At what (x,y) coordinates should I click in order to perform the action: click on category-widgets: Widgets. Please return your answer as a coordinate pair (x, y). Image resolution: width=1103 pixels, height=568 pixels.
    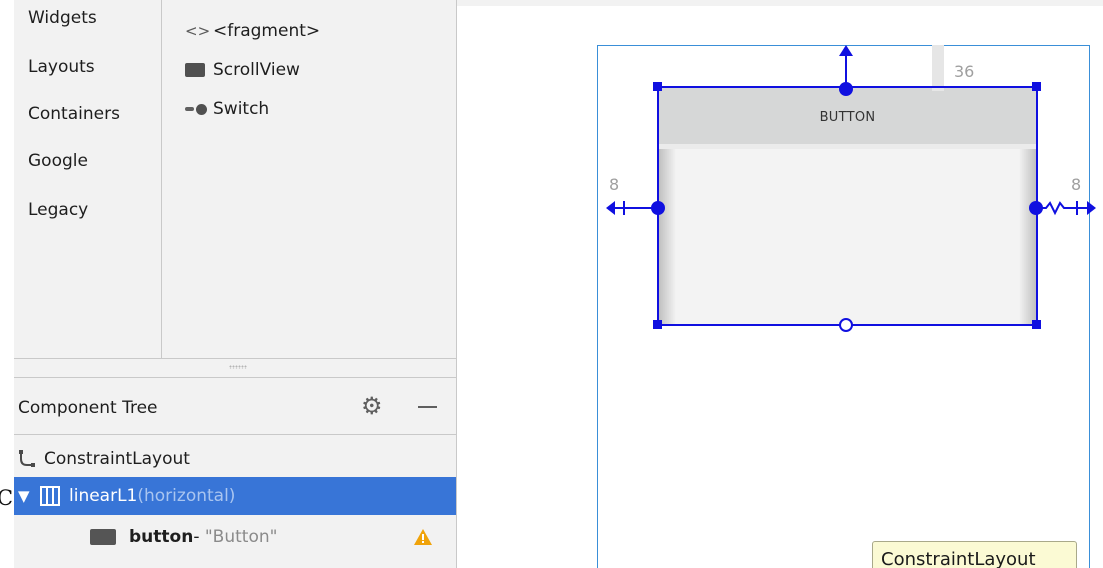
    Looking at the image, I should click on (62, 18).